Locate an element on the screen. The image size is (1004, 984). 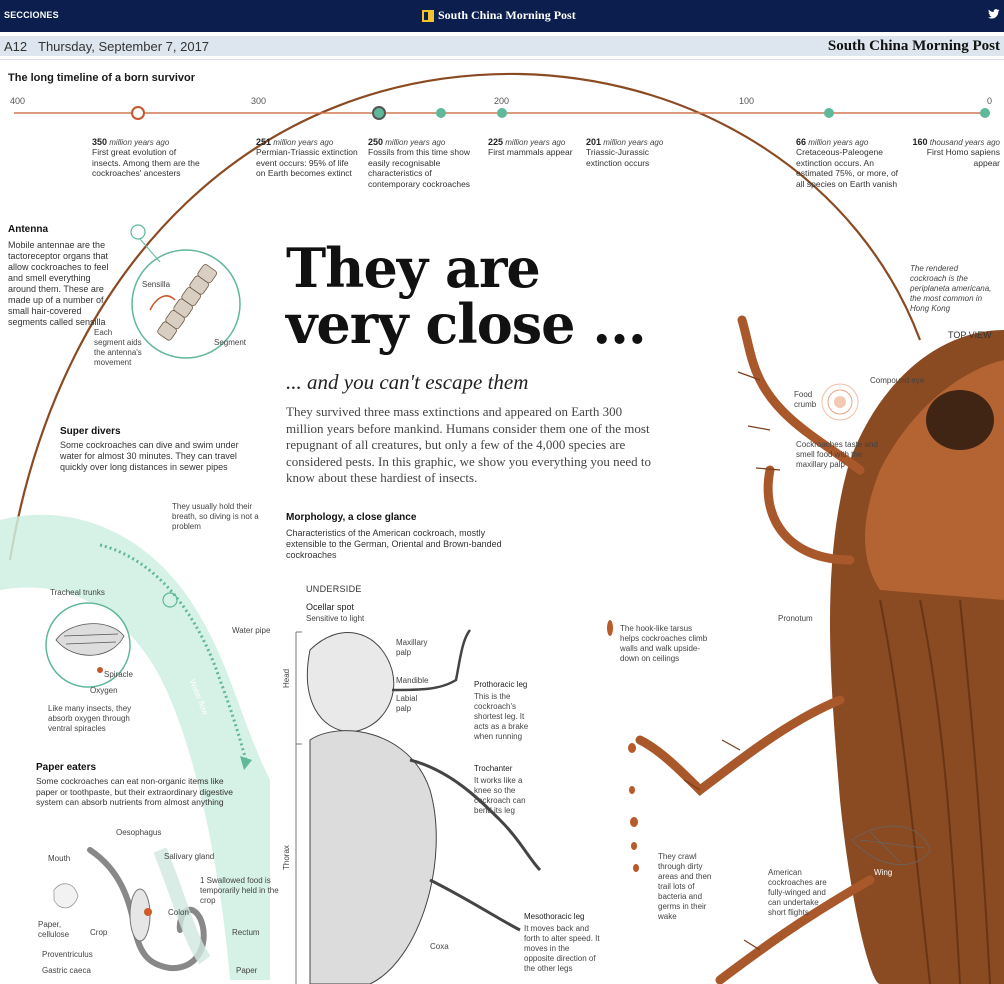
crop-label: Crop is located at coordinates (99, 932).